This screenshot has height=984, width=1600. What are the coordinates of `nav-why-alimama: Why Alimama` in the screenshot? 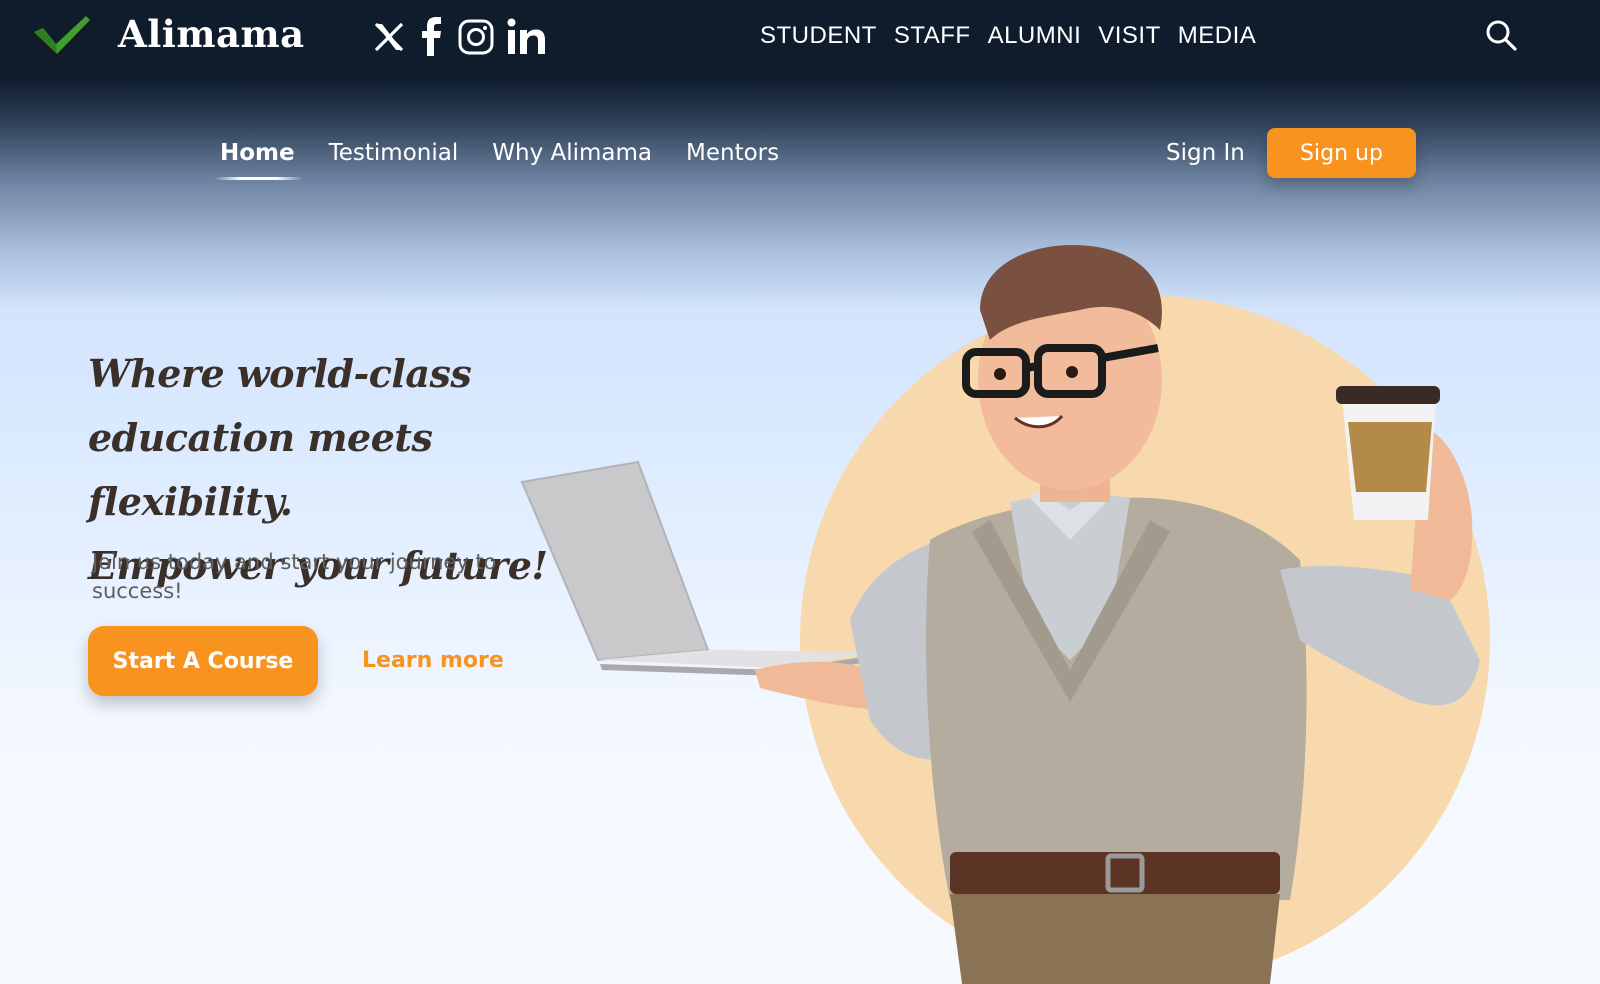 It's located at (572, 153).